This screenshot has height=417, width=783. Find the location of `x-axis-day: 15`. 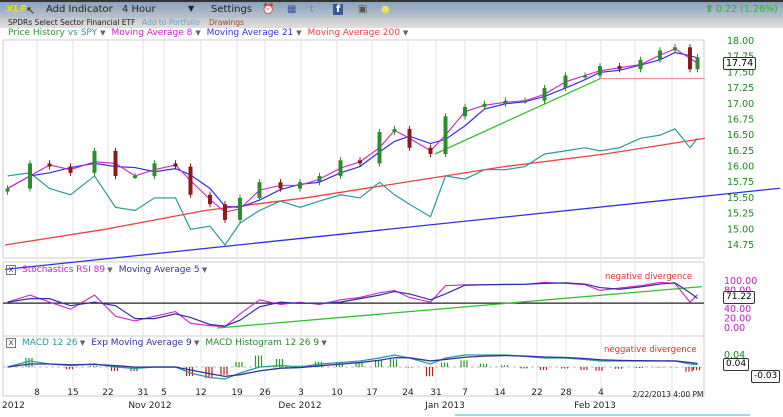

x-axis-day: 15 is located at coordinates (72, 393).